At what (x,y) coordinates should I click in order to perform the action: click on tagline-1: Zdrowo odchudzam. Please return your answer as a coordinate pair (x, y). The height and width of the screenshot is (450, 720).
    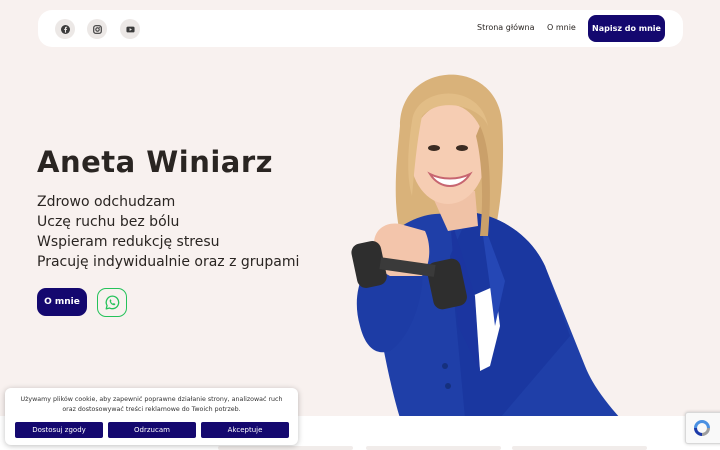
    Looking at the image, I should click on (106, 202).